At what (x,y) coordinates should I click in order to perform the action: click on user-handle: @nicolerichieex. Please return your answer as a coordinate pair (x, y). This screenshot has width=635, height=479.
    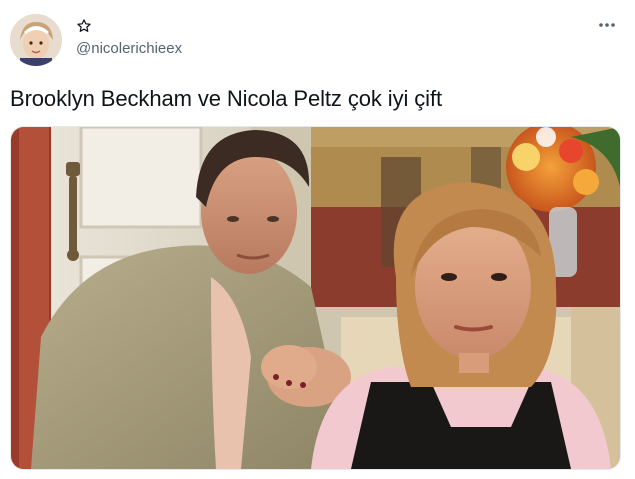
    Looking at the image, I should click on (129, 48).